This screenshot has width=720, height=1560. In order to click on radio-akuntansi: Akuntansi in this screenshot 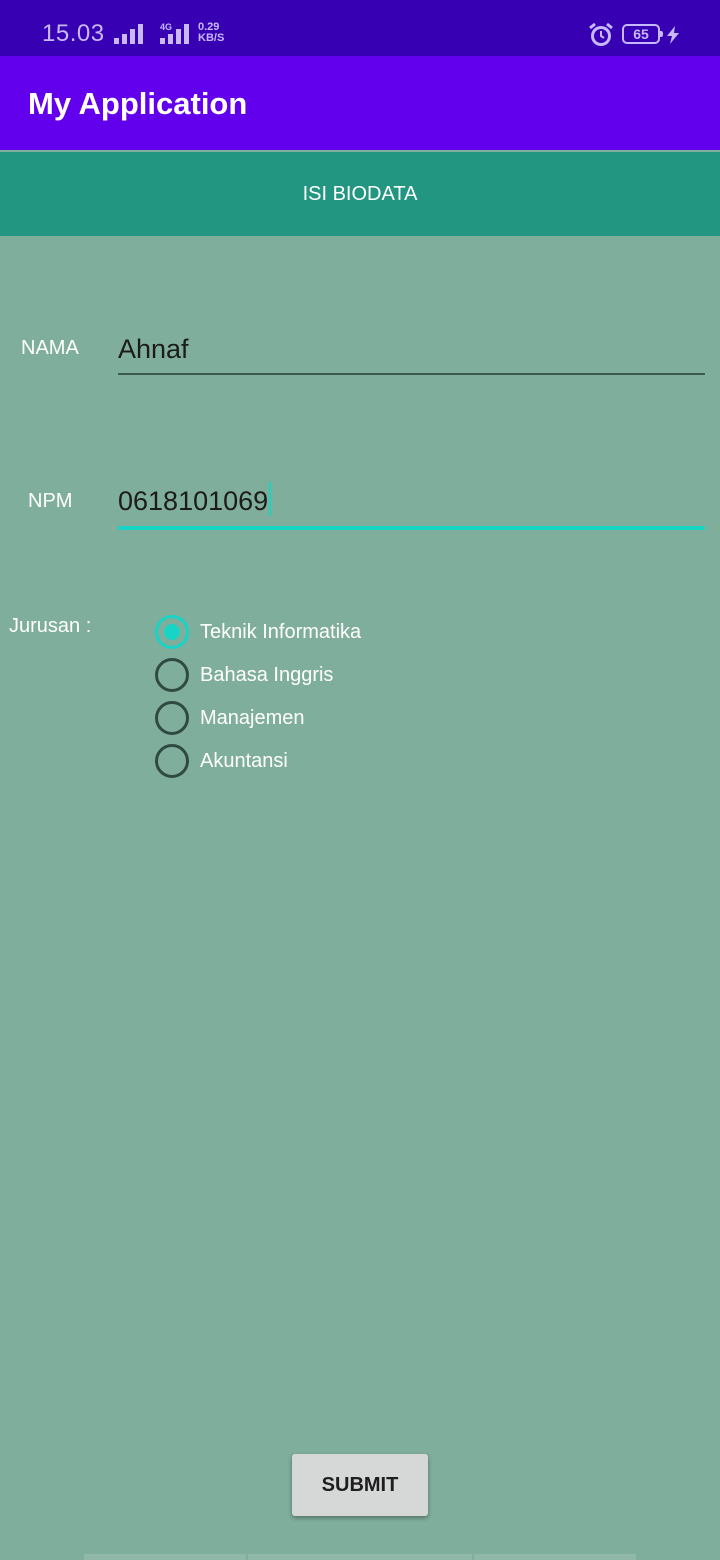, I will do `click(221, 761)`.